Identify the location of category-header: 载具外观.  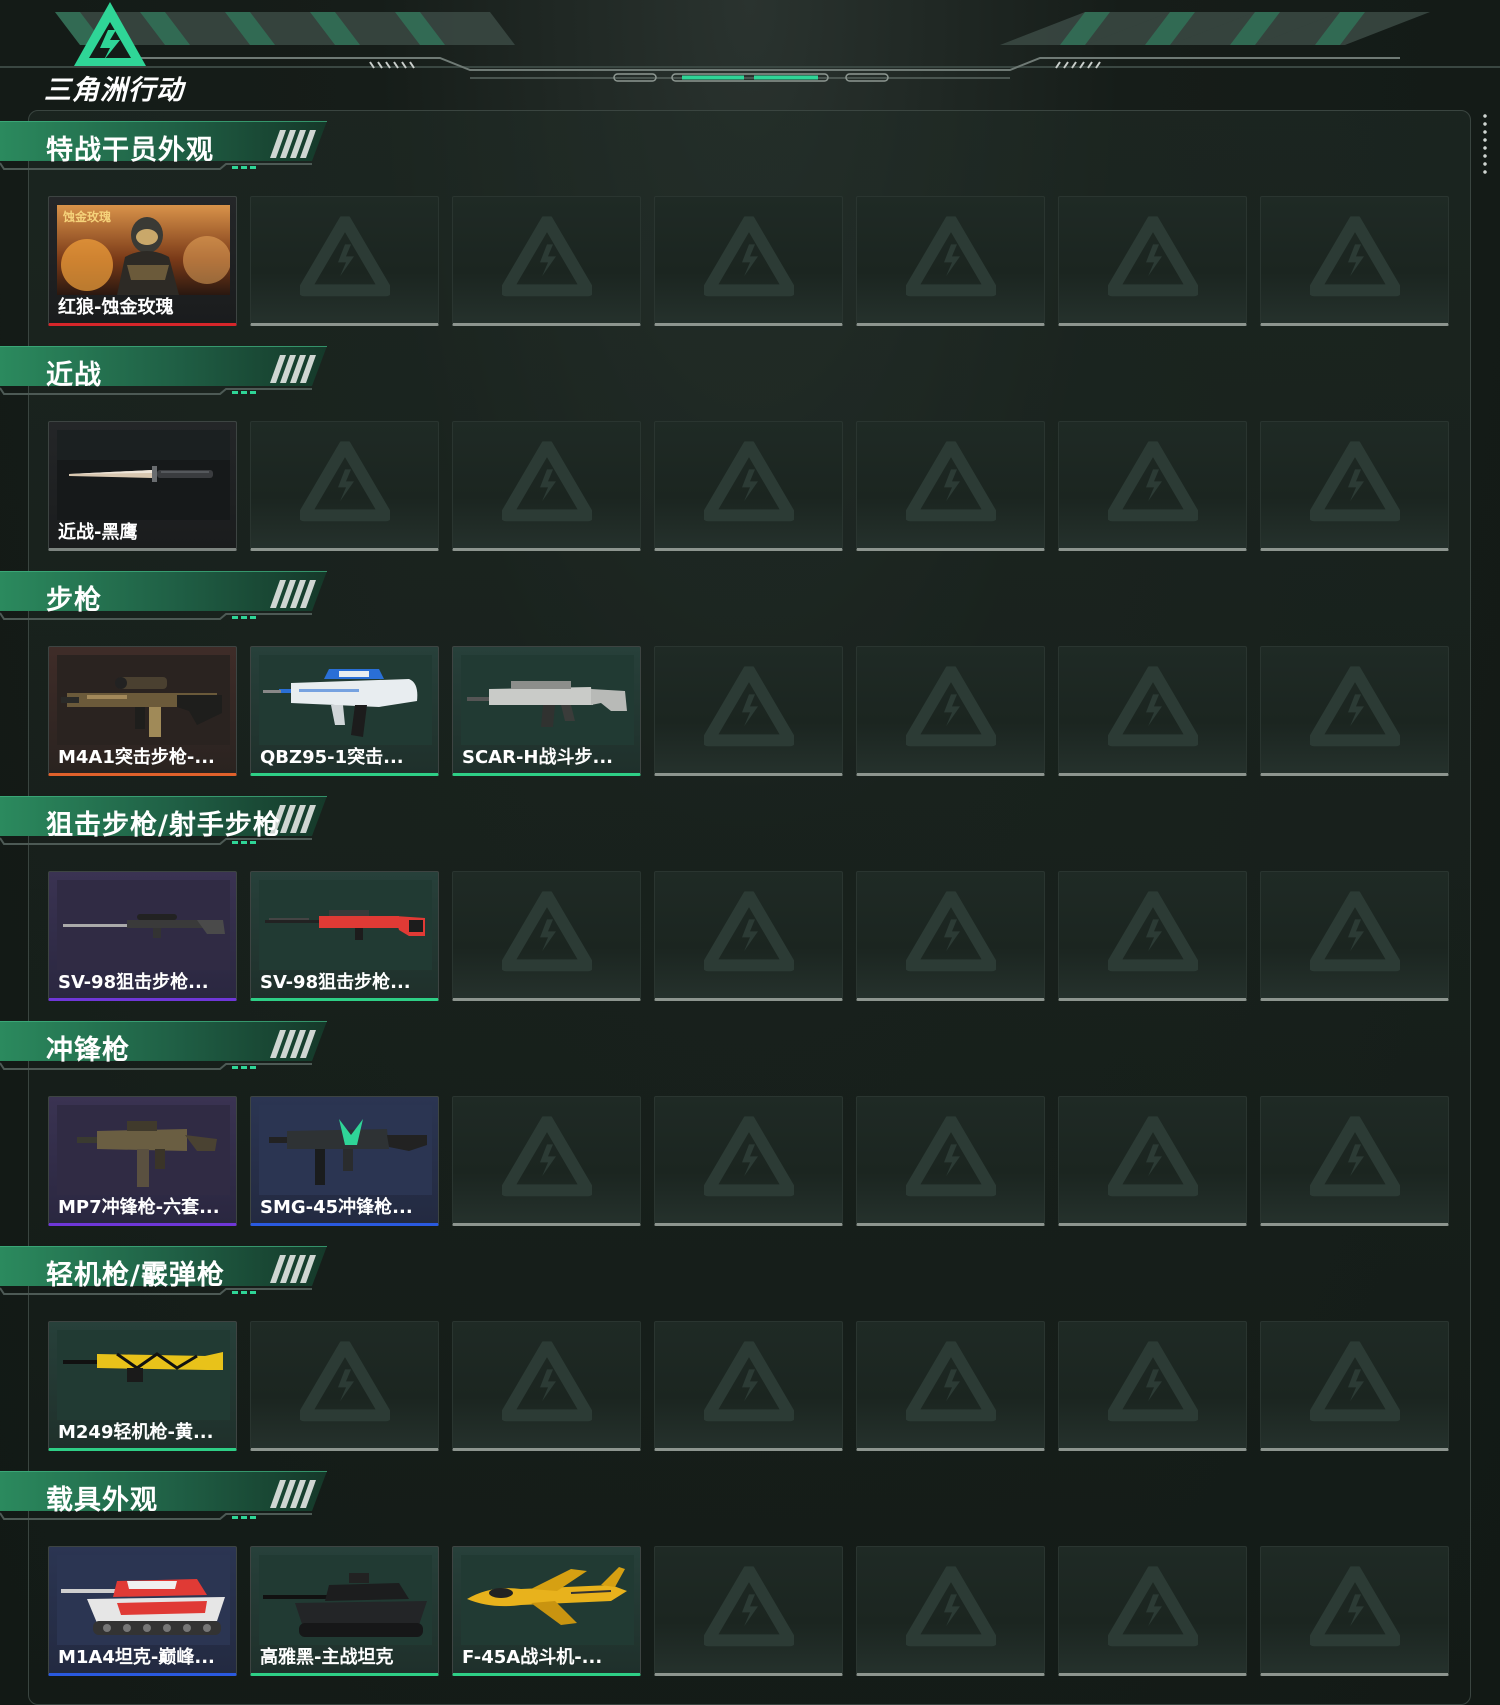
(165, 1498).